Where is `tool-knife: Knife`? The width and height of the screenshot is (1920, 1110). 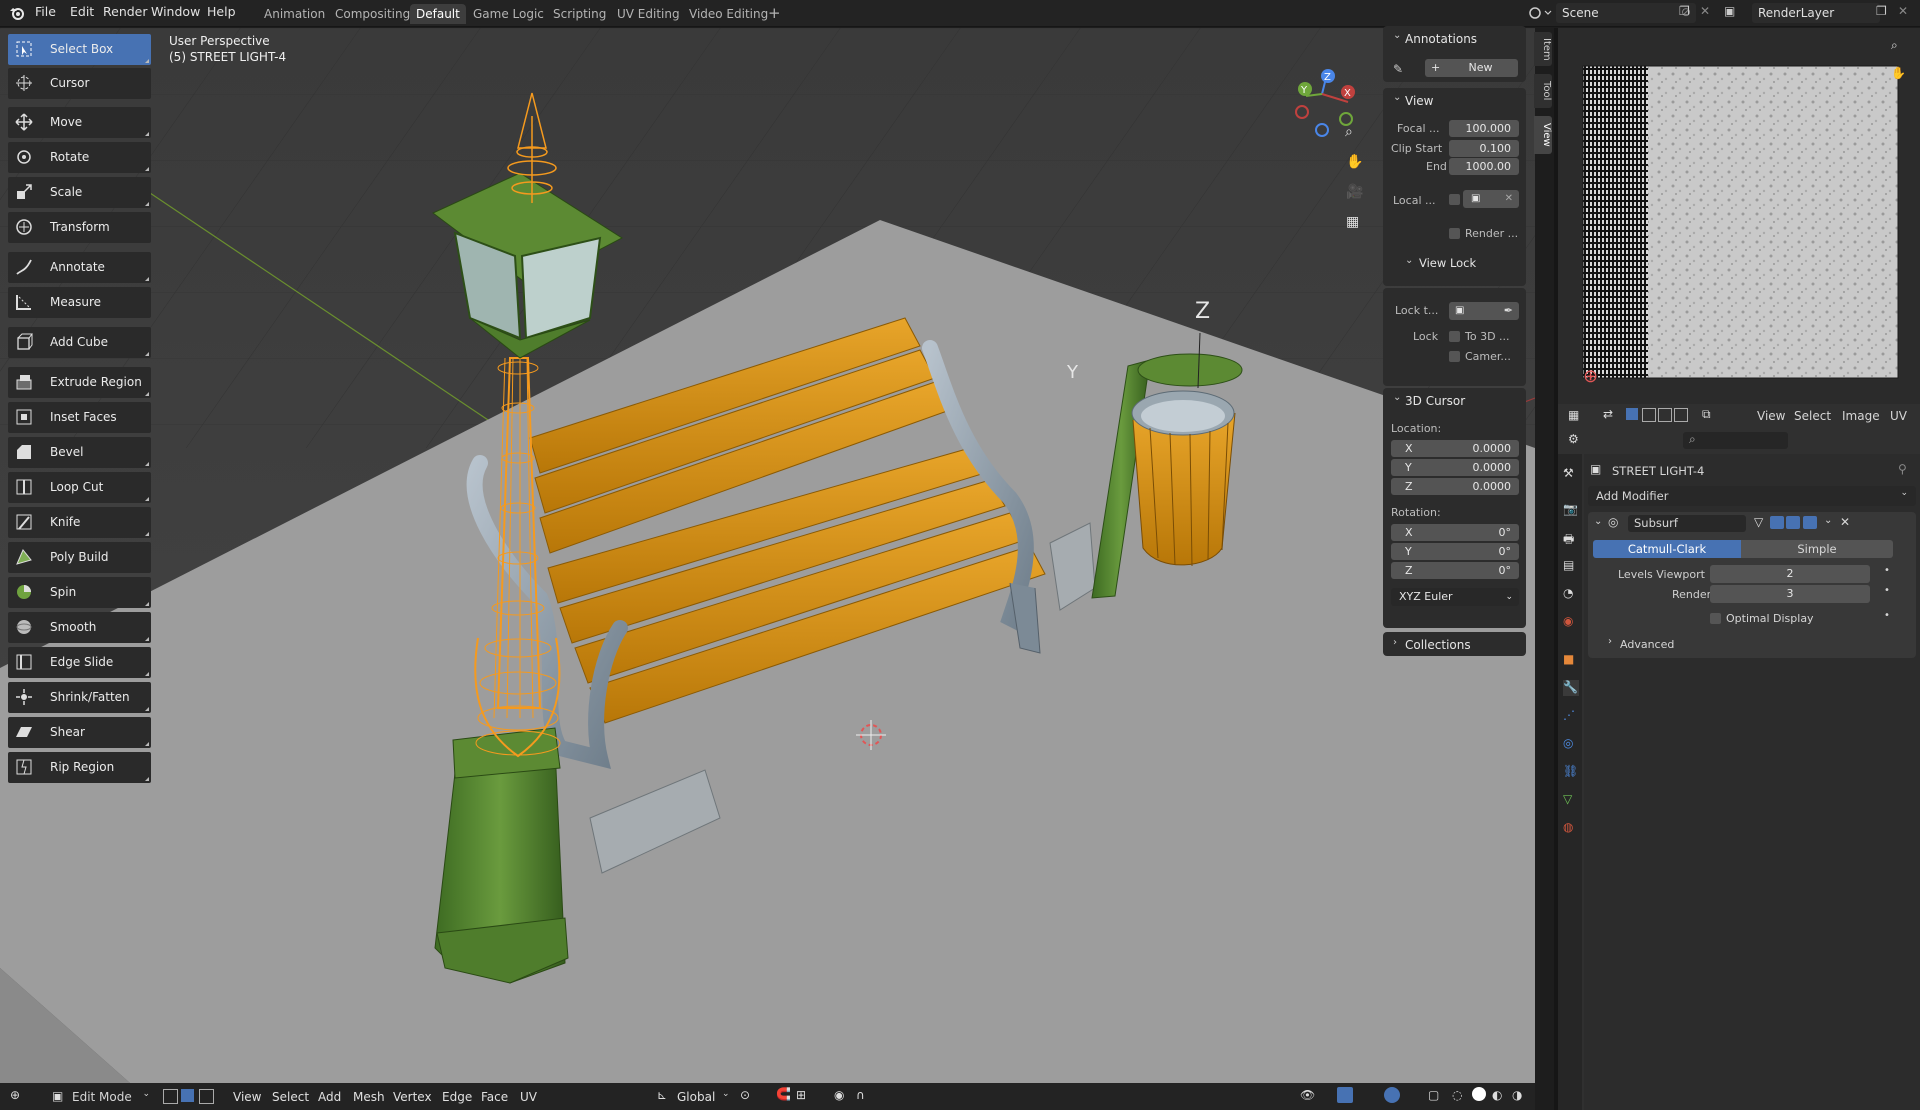 tool-knife: Knife is located at coordinates (79, 522).